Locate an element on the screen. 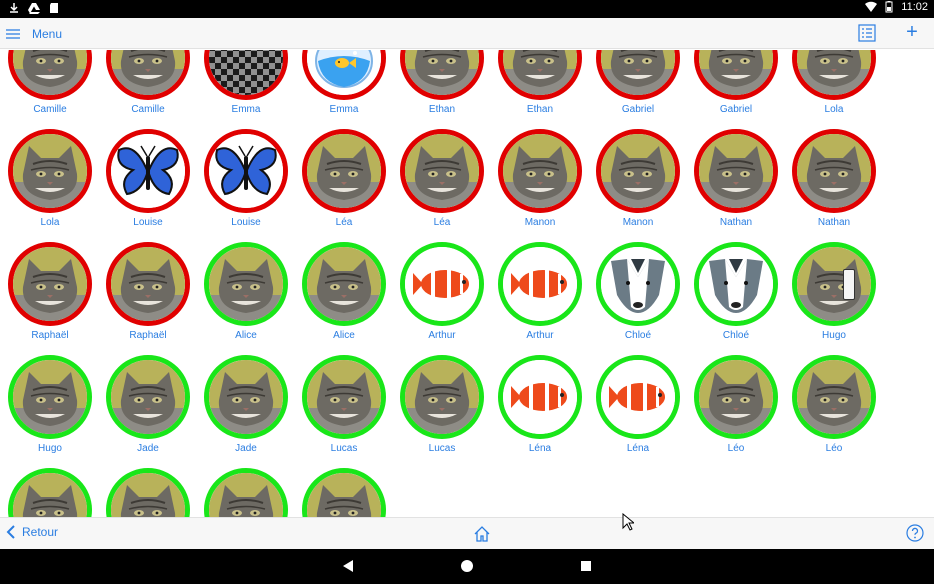  student-name: Jade is located at coordinates (148, 448).